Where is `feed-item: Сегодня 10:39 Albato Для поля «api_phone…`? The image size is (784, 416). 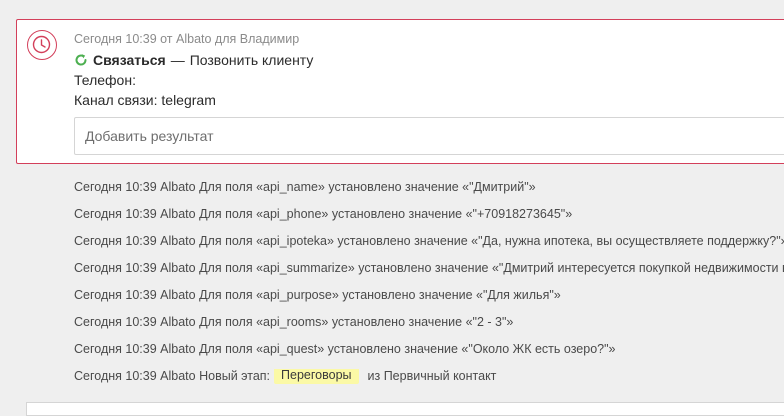
feed-item: Сегодня 10:39 Albato Для поля «api_phone… is located at coordinates (429, 220).